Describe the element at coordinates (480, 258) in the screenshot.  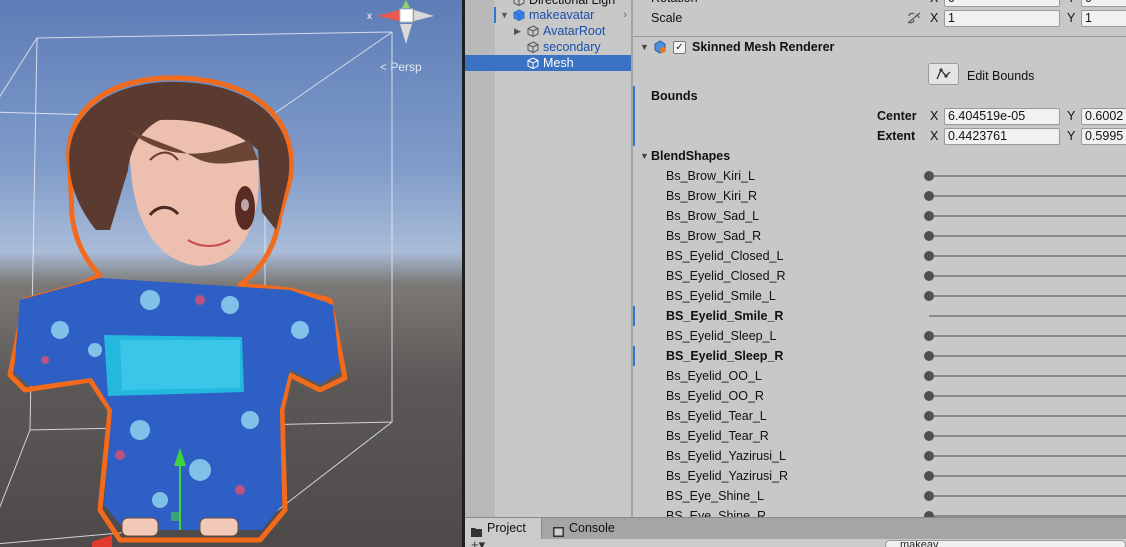
I see `hierarchy-gutter` at that location.